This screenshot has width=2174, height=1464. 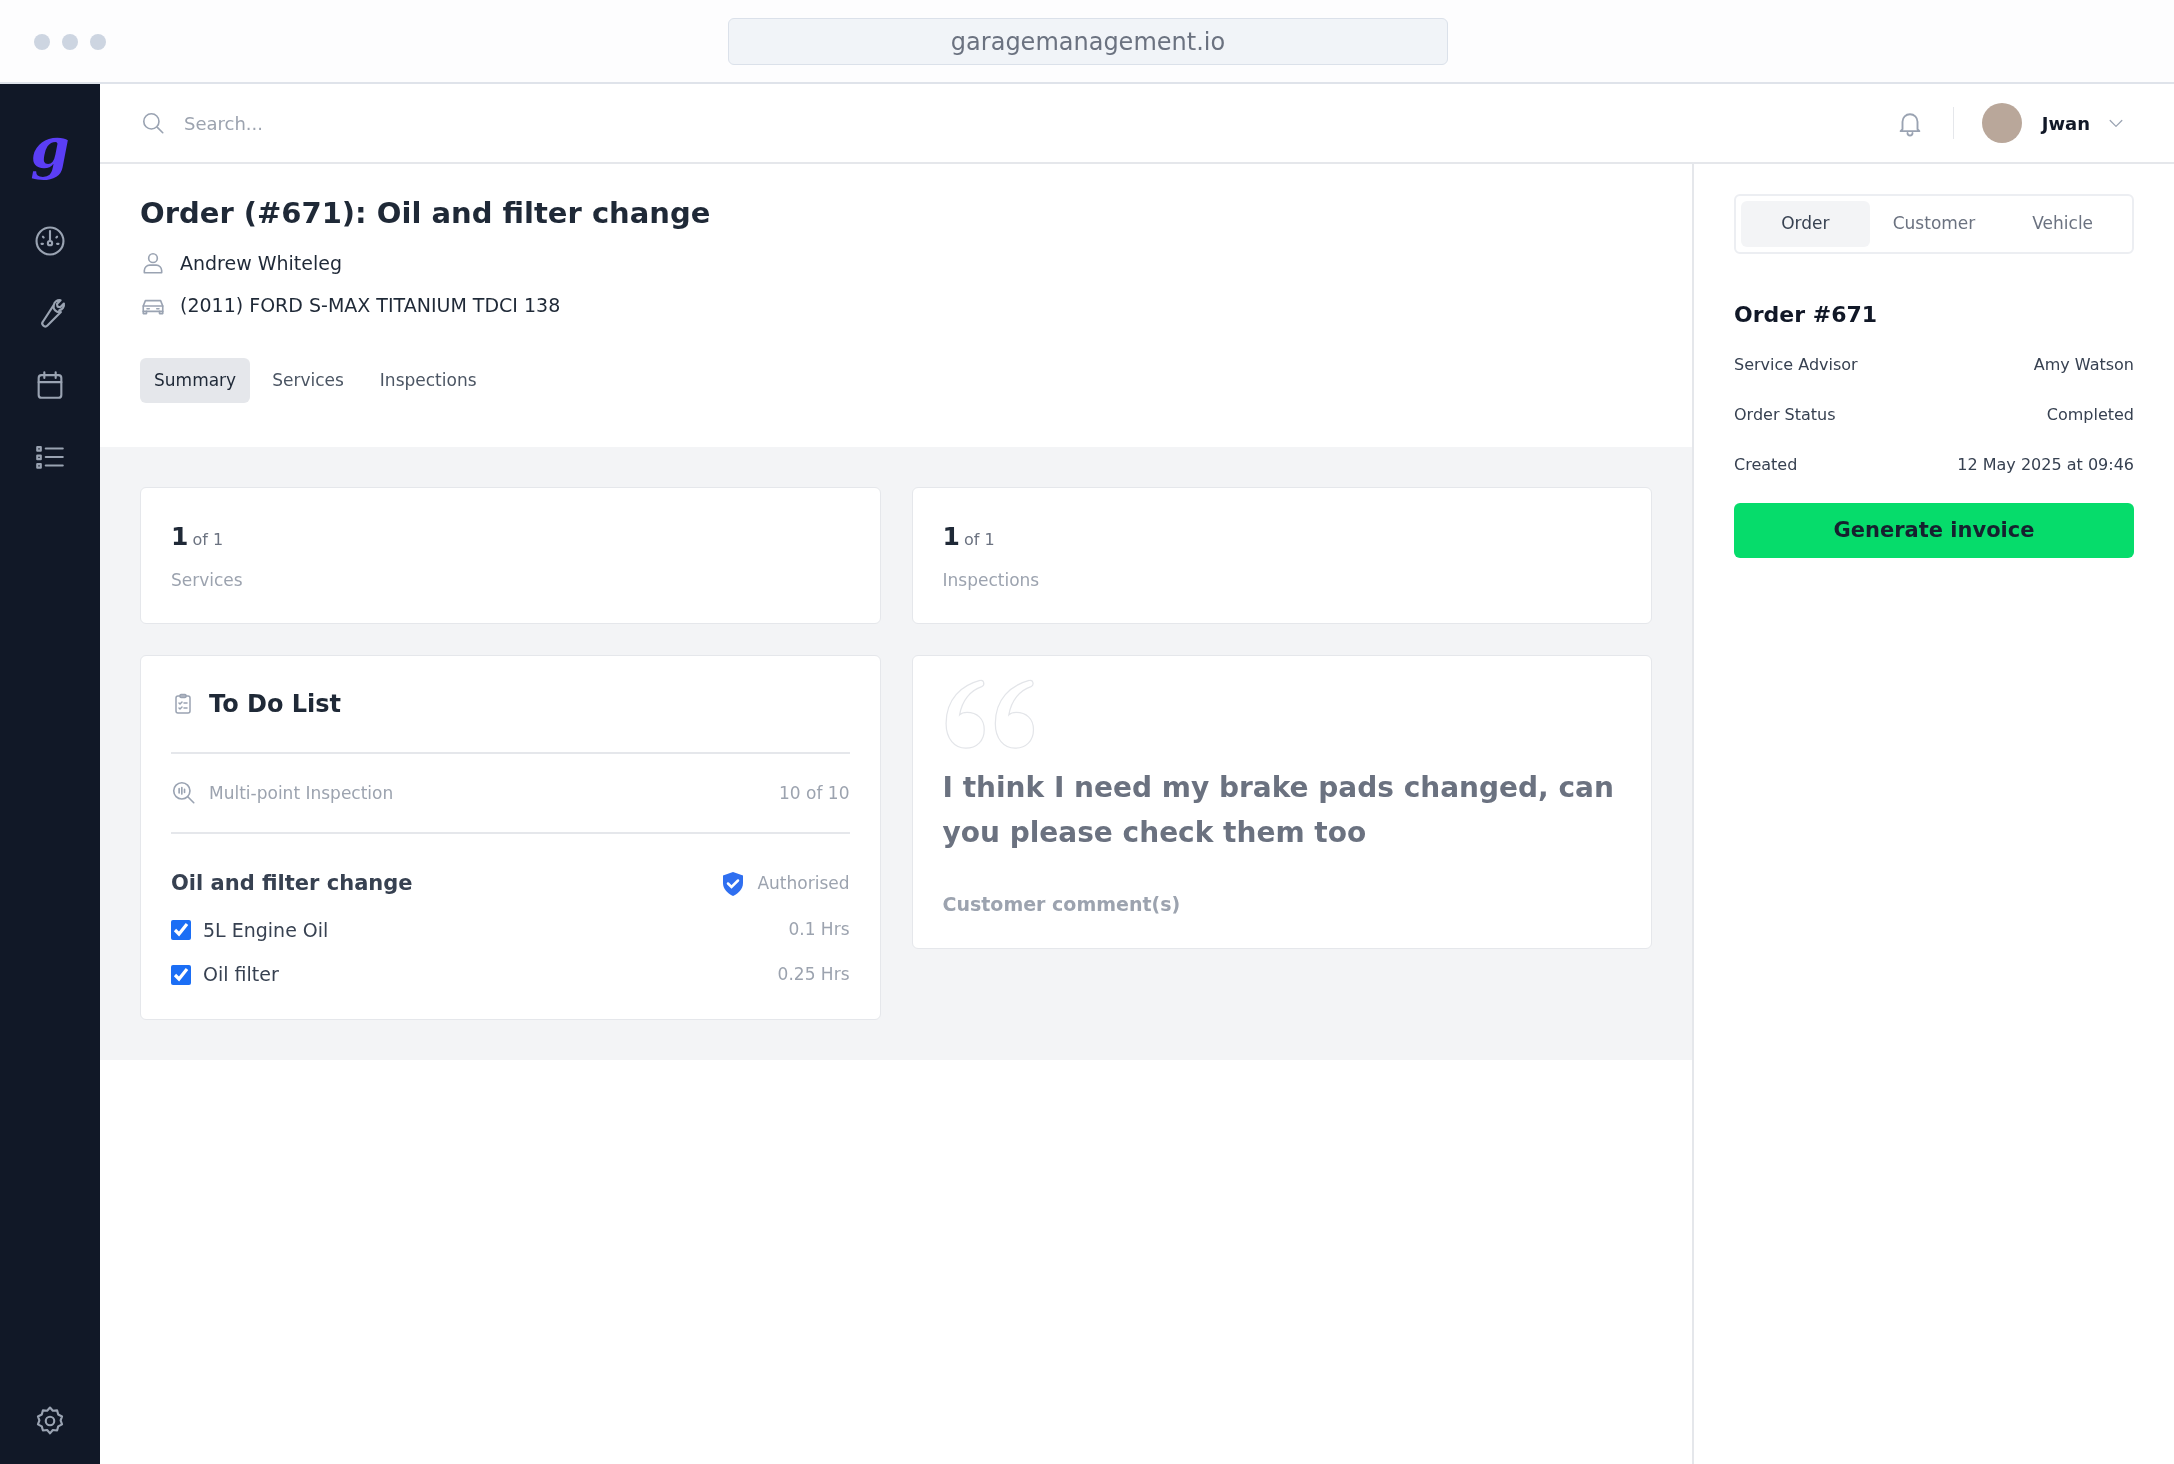 I want to click on order-title: Order (#671): Oil and filter change, so click(x=426, y=213).